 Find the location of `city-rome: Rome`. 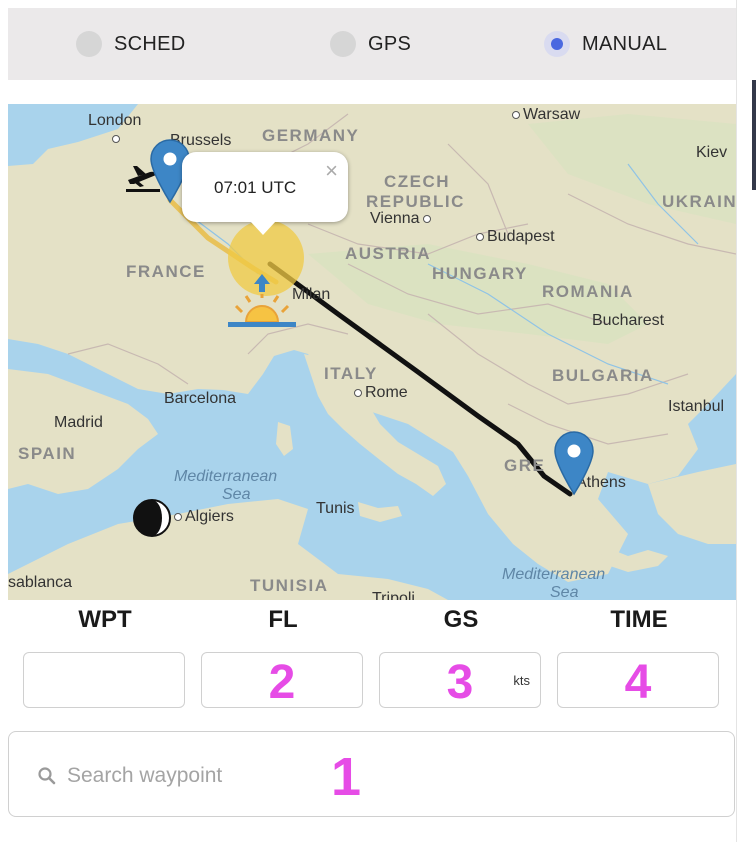

city-rome: Rome is located at coordinates (381, 393).